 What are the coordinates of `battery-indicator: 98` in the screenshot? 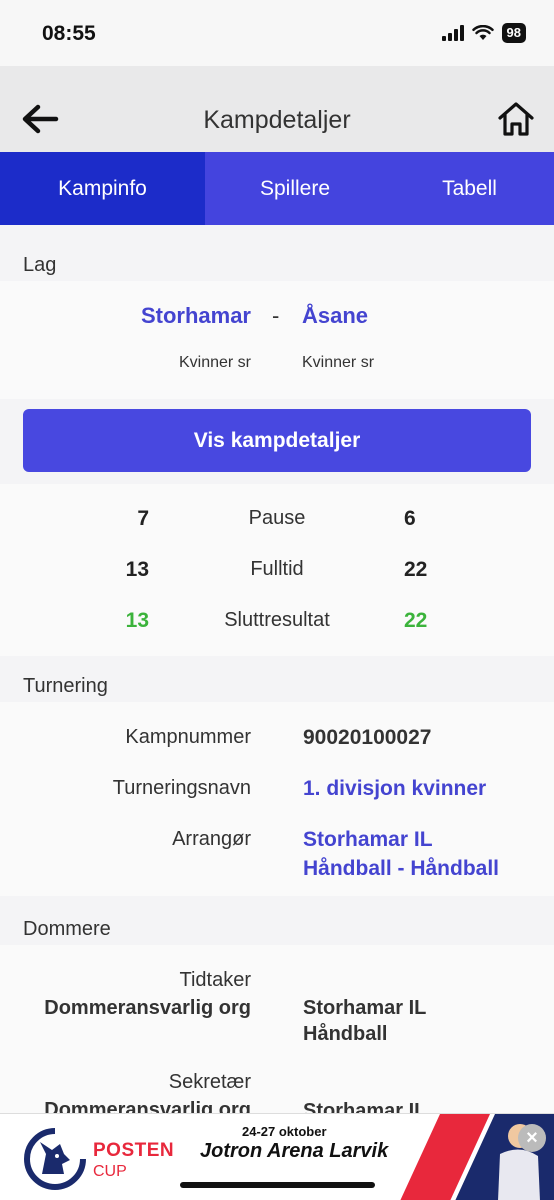 It's located at (513, 33).